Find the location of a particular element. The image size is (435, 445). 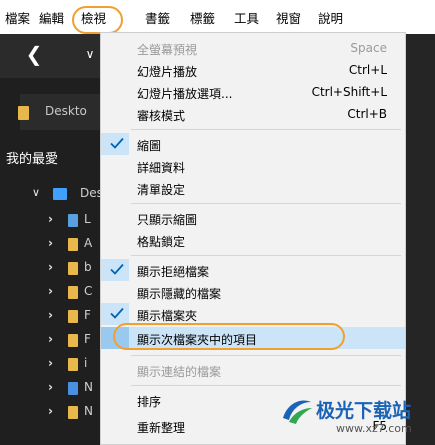

watermark-url: www.xz7.com is located at coordinates (374, 428).